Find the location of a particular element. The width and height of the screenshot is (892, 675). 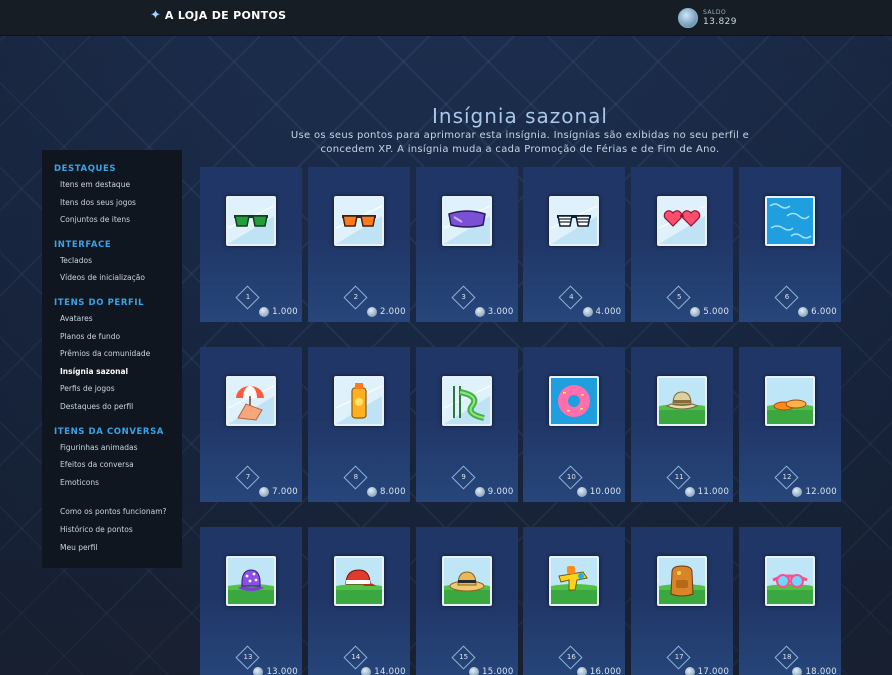

badge-card: 17 17.000 is located at coordinates (682, 601).